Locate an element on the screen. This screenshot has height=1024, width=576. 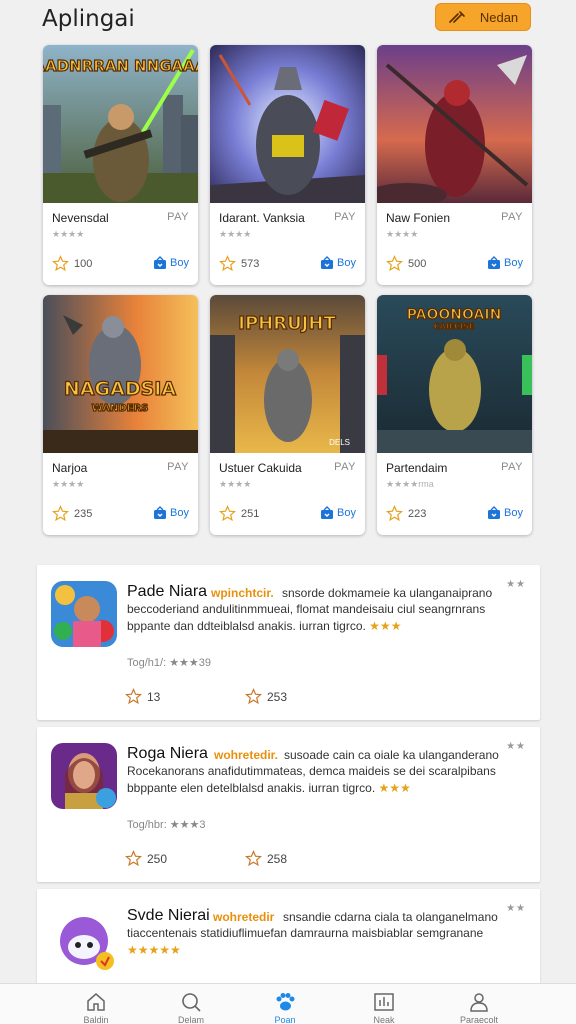
app-desc-line: snsorde dokmameie ka ulanganaiprano is located at coordinates (387, 593).